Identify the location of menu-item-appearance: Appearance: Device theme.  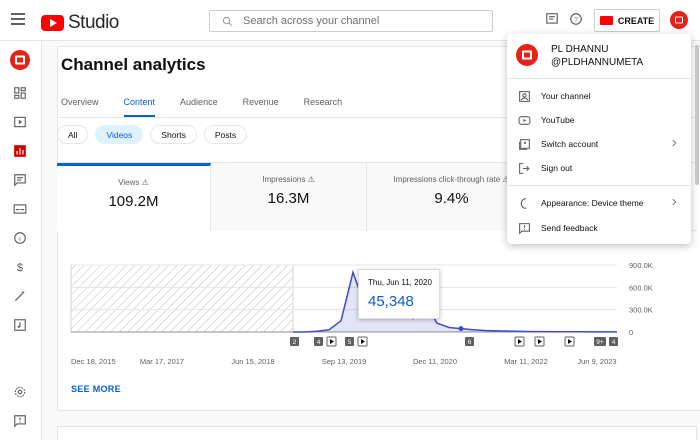
(599, 203).